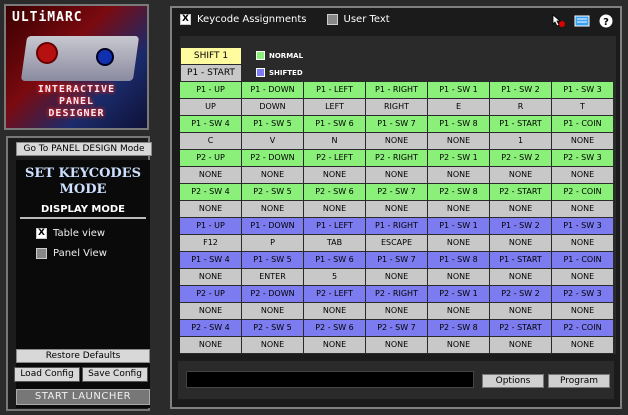  I want to click on control-label-cell: P1 - DOWN, so click(272, 226).